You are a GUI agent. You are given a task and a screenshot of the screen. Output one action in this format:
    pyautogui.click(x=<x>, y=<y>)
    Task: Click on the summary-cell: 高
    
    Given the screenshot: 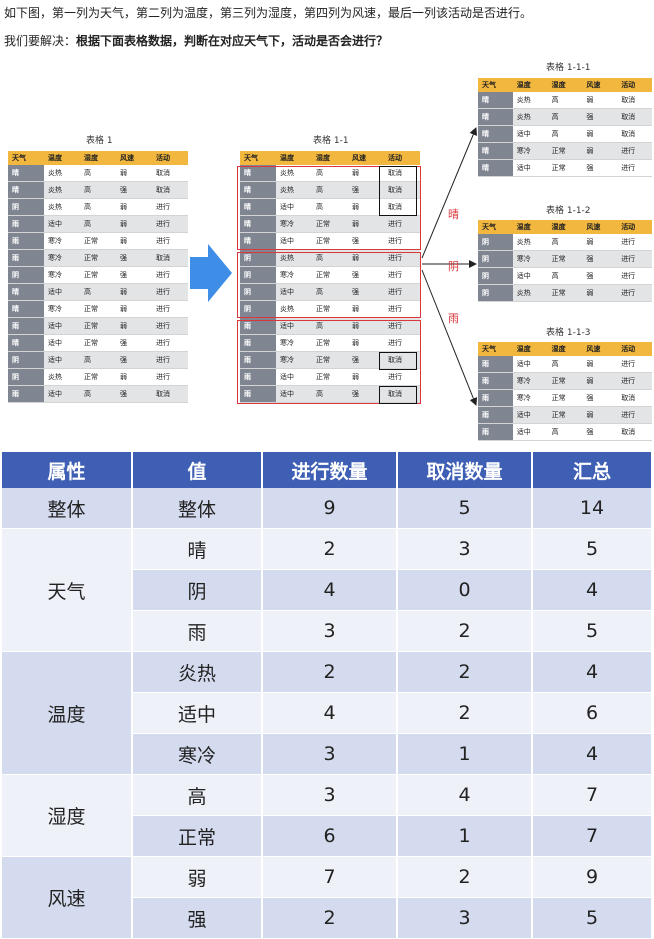 What is the action you would take?
    pyautogui.click(x=197, y=795)
    